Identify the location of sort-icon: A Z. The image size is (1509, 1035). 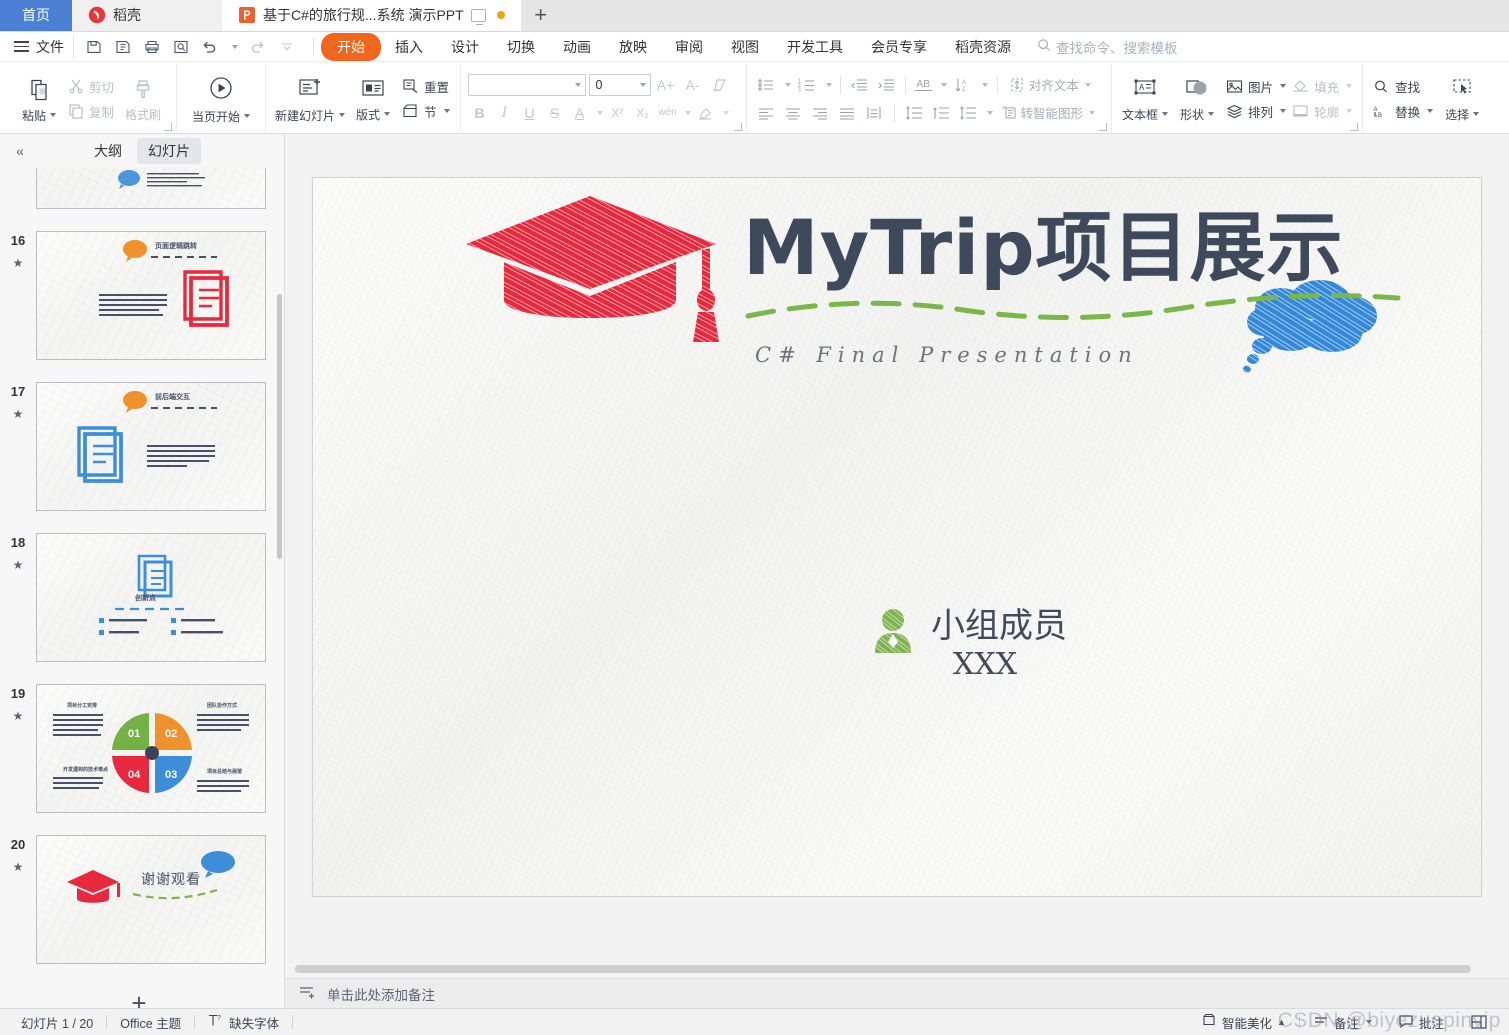
(963, 84).